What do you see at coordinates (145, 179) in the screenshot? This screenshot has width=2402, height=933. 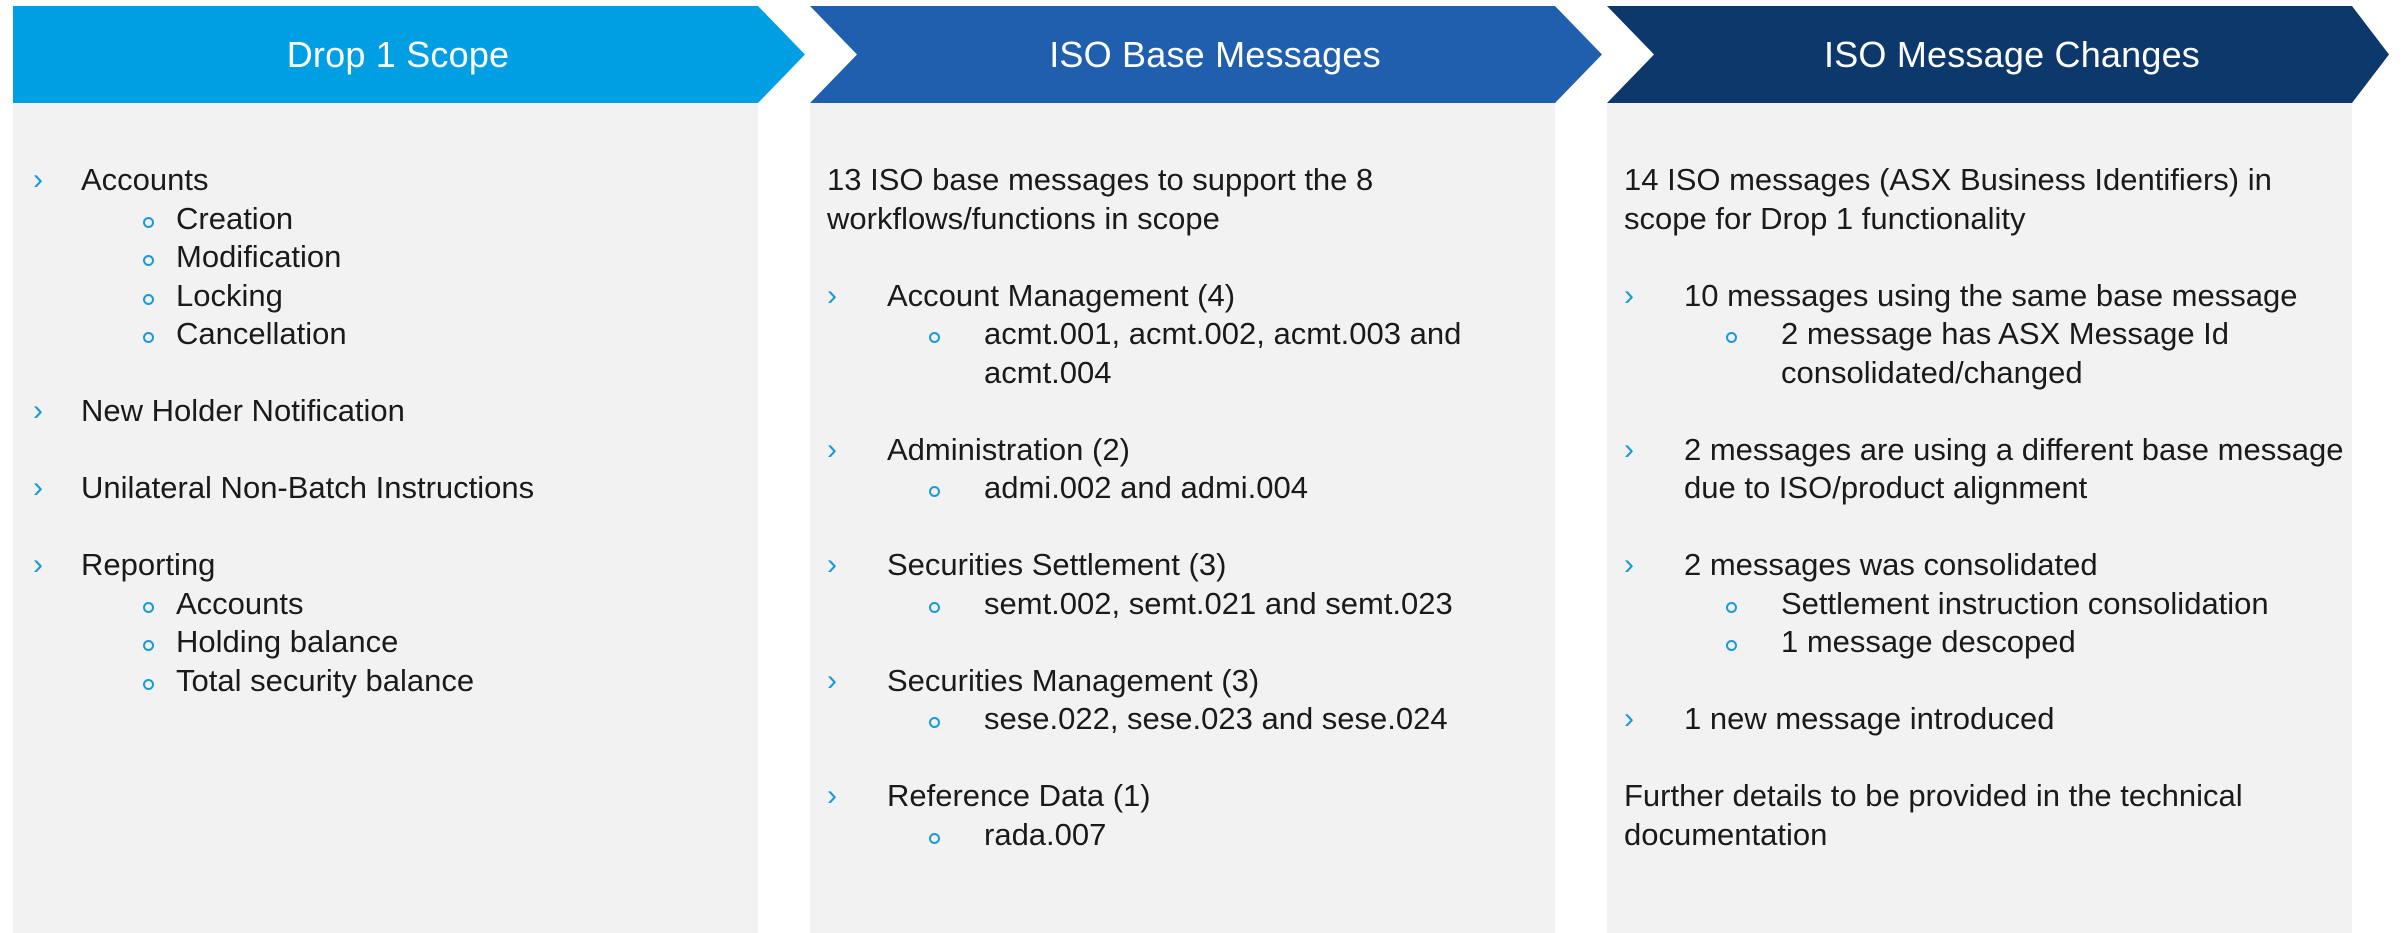 I see `item-label: Accounts` at bounding box center [145, 179].